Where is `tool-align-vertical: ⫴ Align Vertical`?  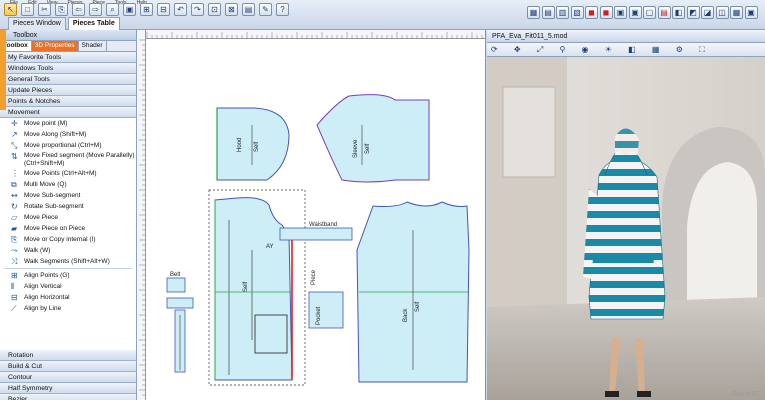 tool-align-vertical: ⫴ Align Vertical is located at coordinates (68, 286).